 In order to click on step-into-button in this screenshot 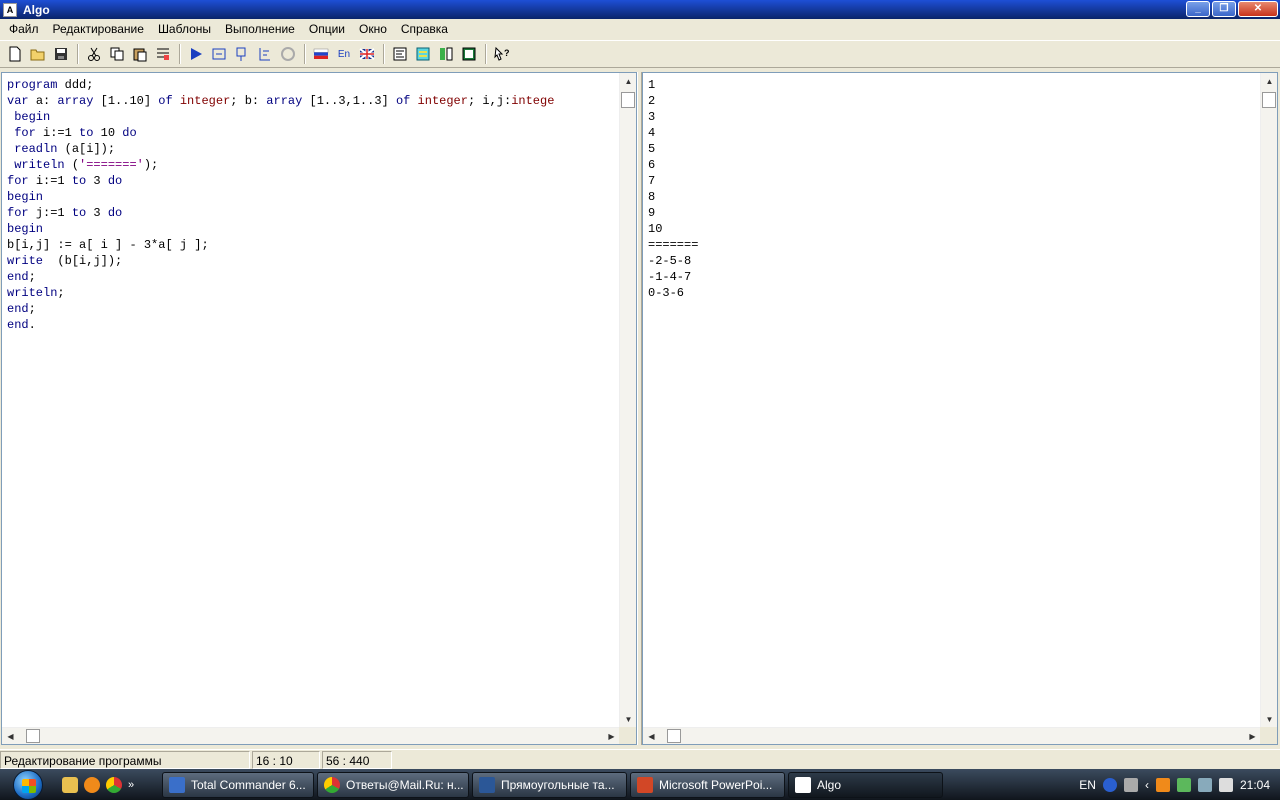, I will do `click(242, 54)`.